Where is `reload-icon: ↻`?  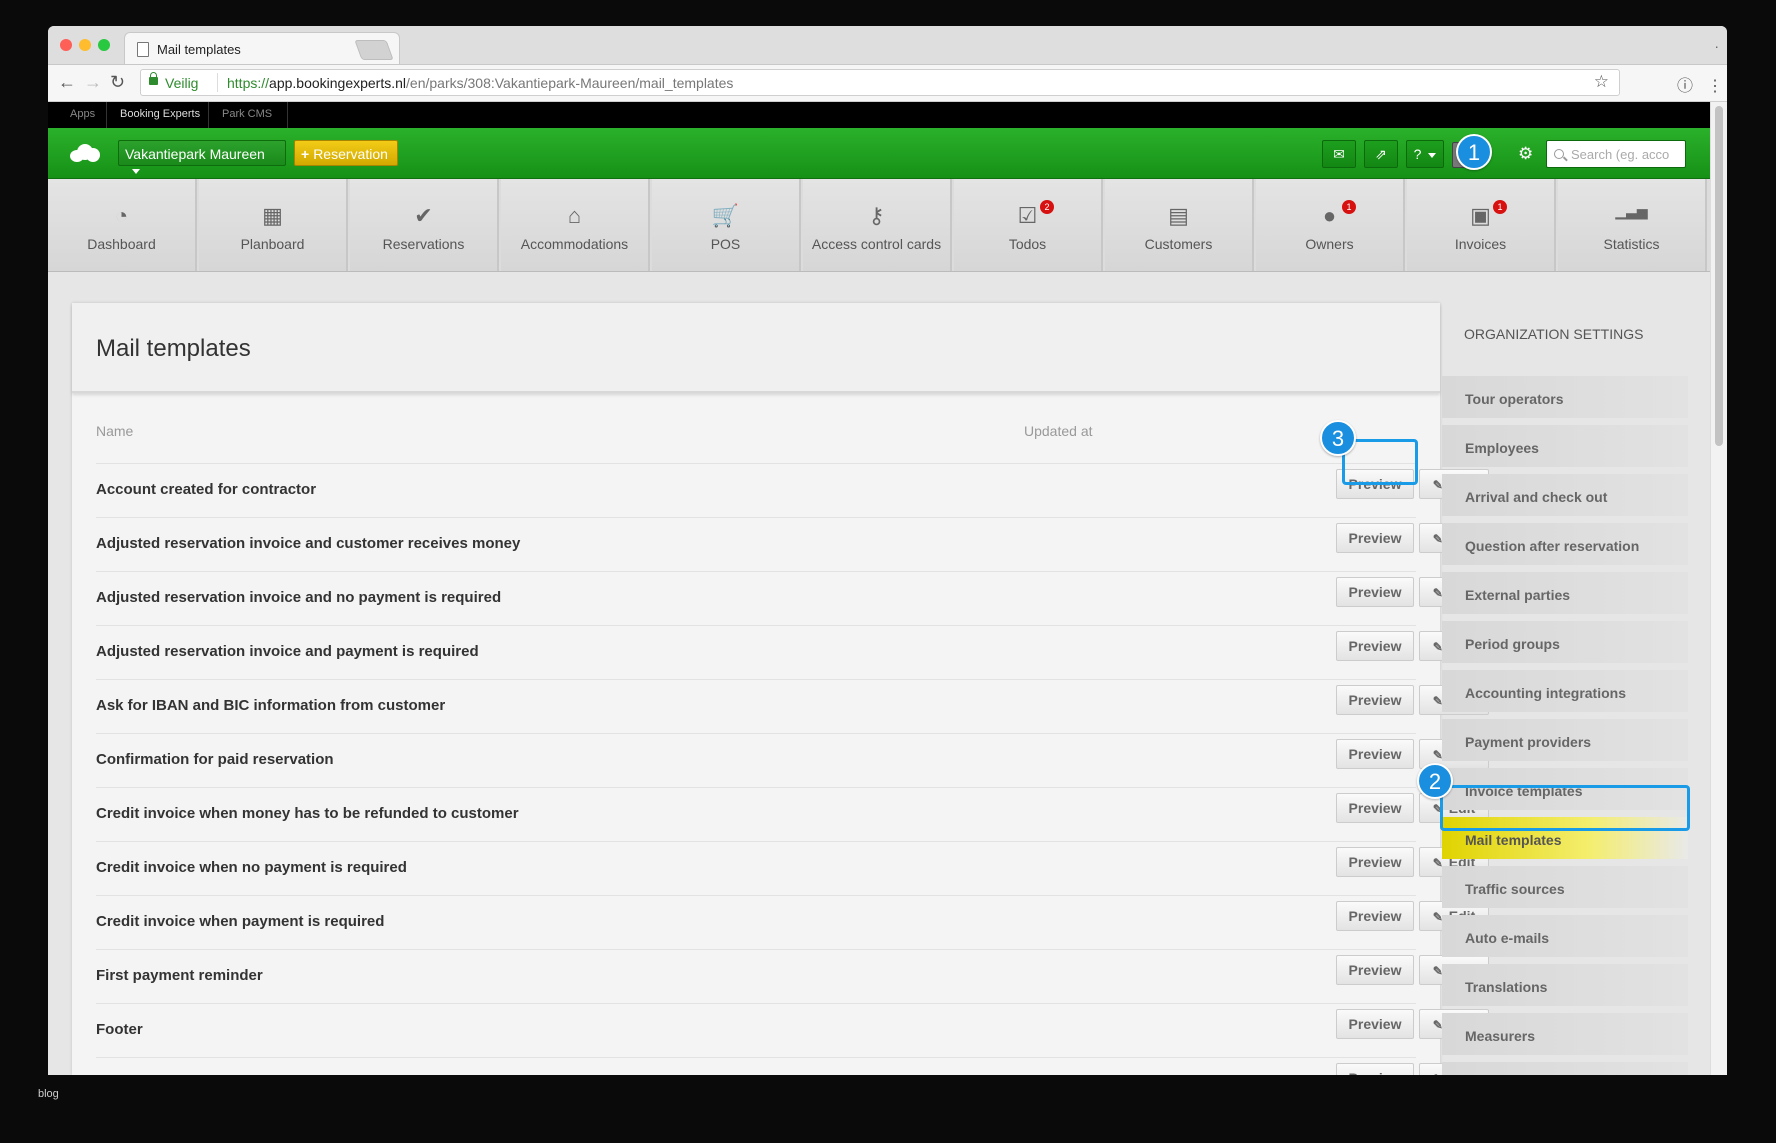
reload-icon: ↻ is located at coordinates (117, 82).